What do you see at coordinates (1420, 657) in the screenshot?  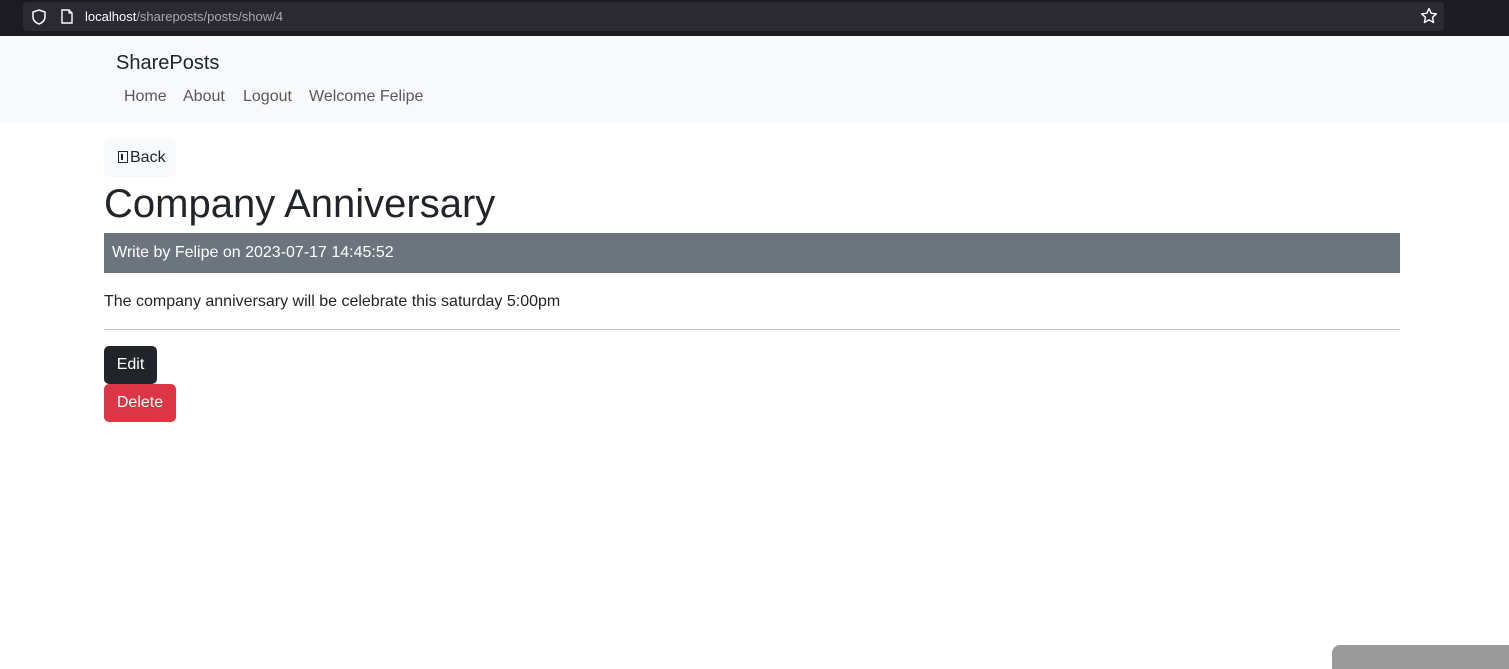 I see `corner-popup` at bounding box center [1420, 657].